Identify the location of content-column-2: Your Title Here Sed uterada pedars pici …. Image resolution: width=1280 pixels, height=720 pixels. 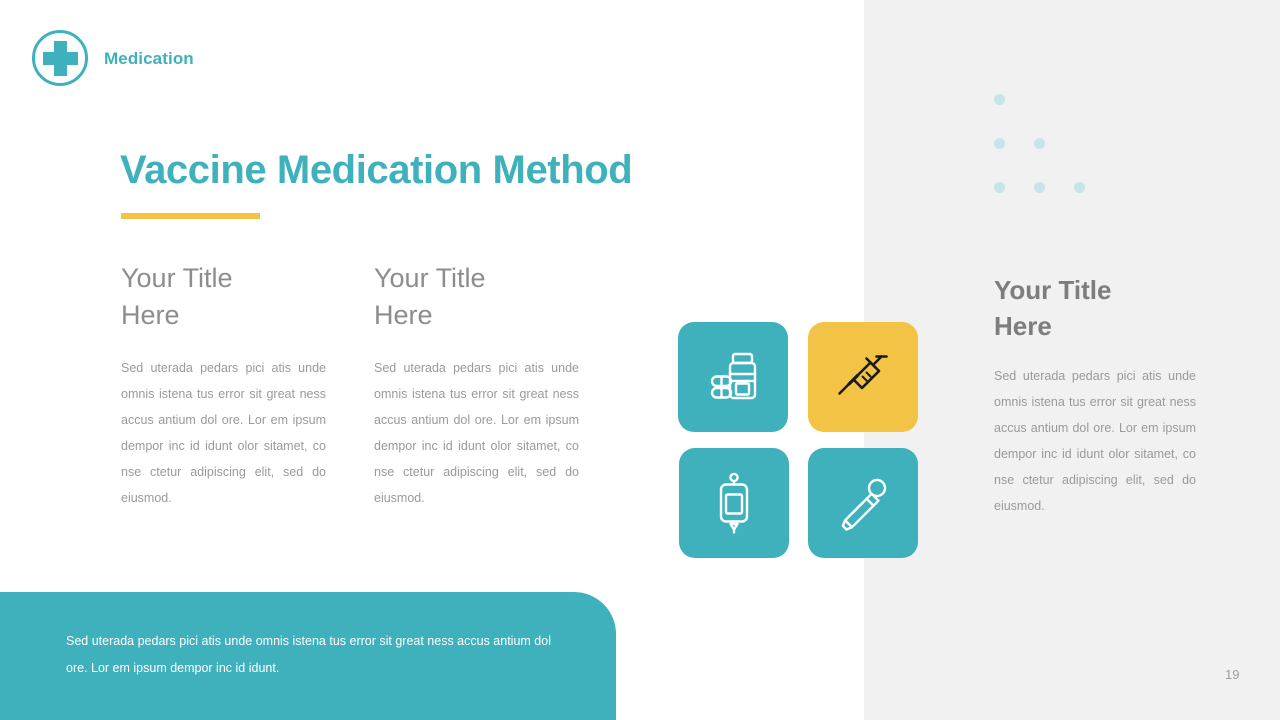
(476, 385).